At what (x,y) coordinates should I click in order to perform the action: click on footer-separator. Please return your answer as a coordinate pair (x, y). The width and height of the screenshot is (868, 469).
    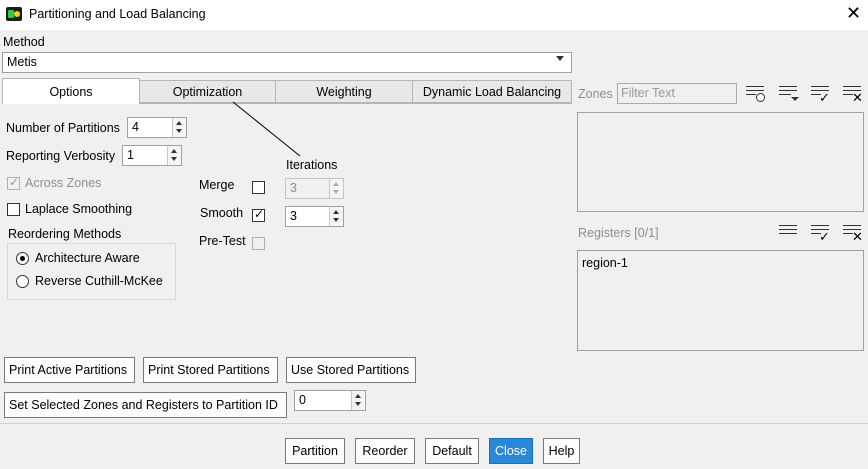
    Looking at the image, I should click on (434, 423).